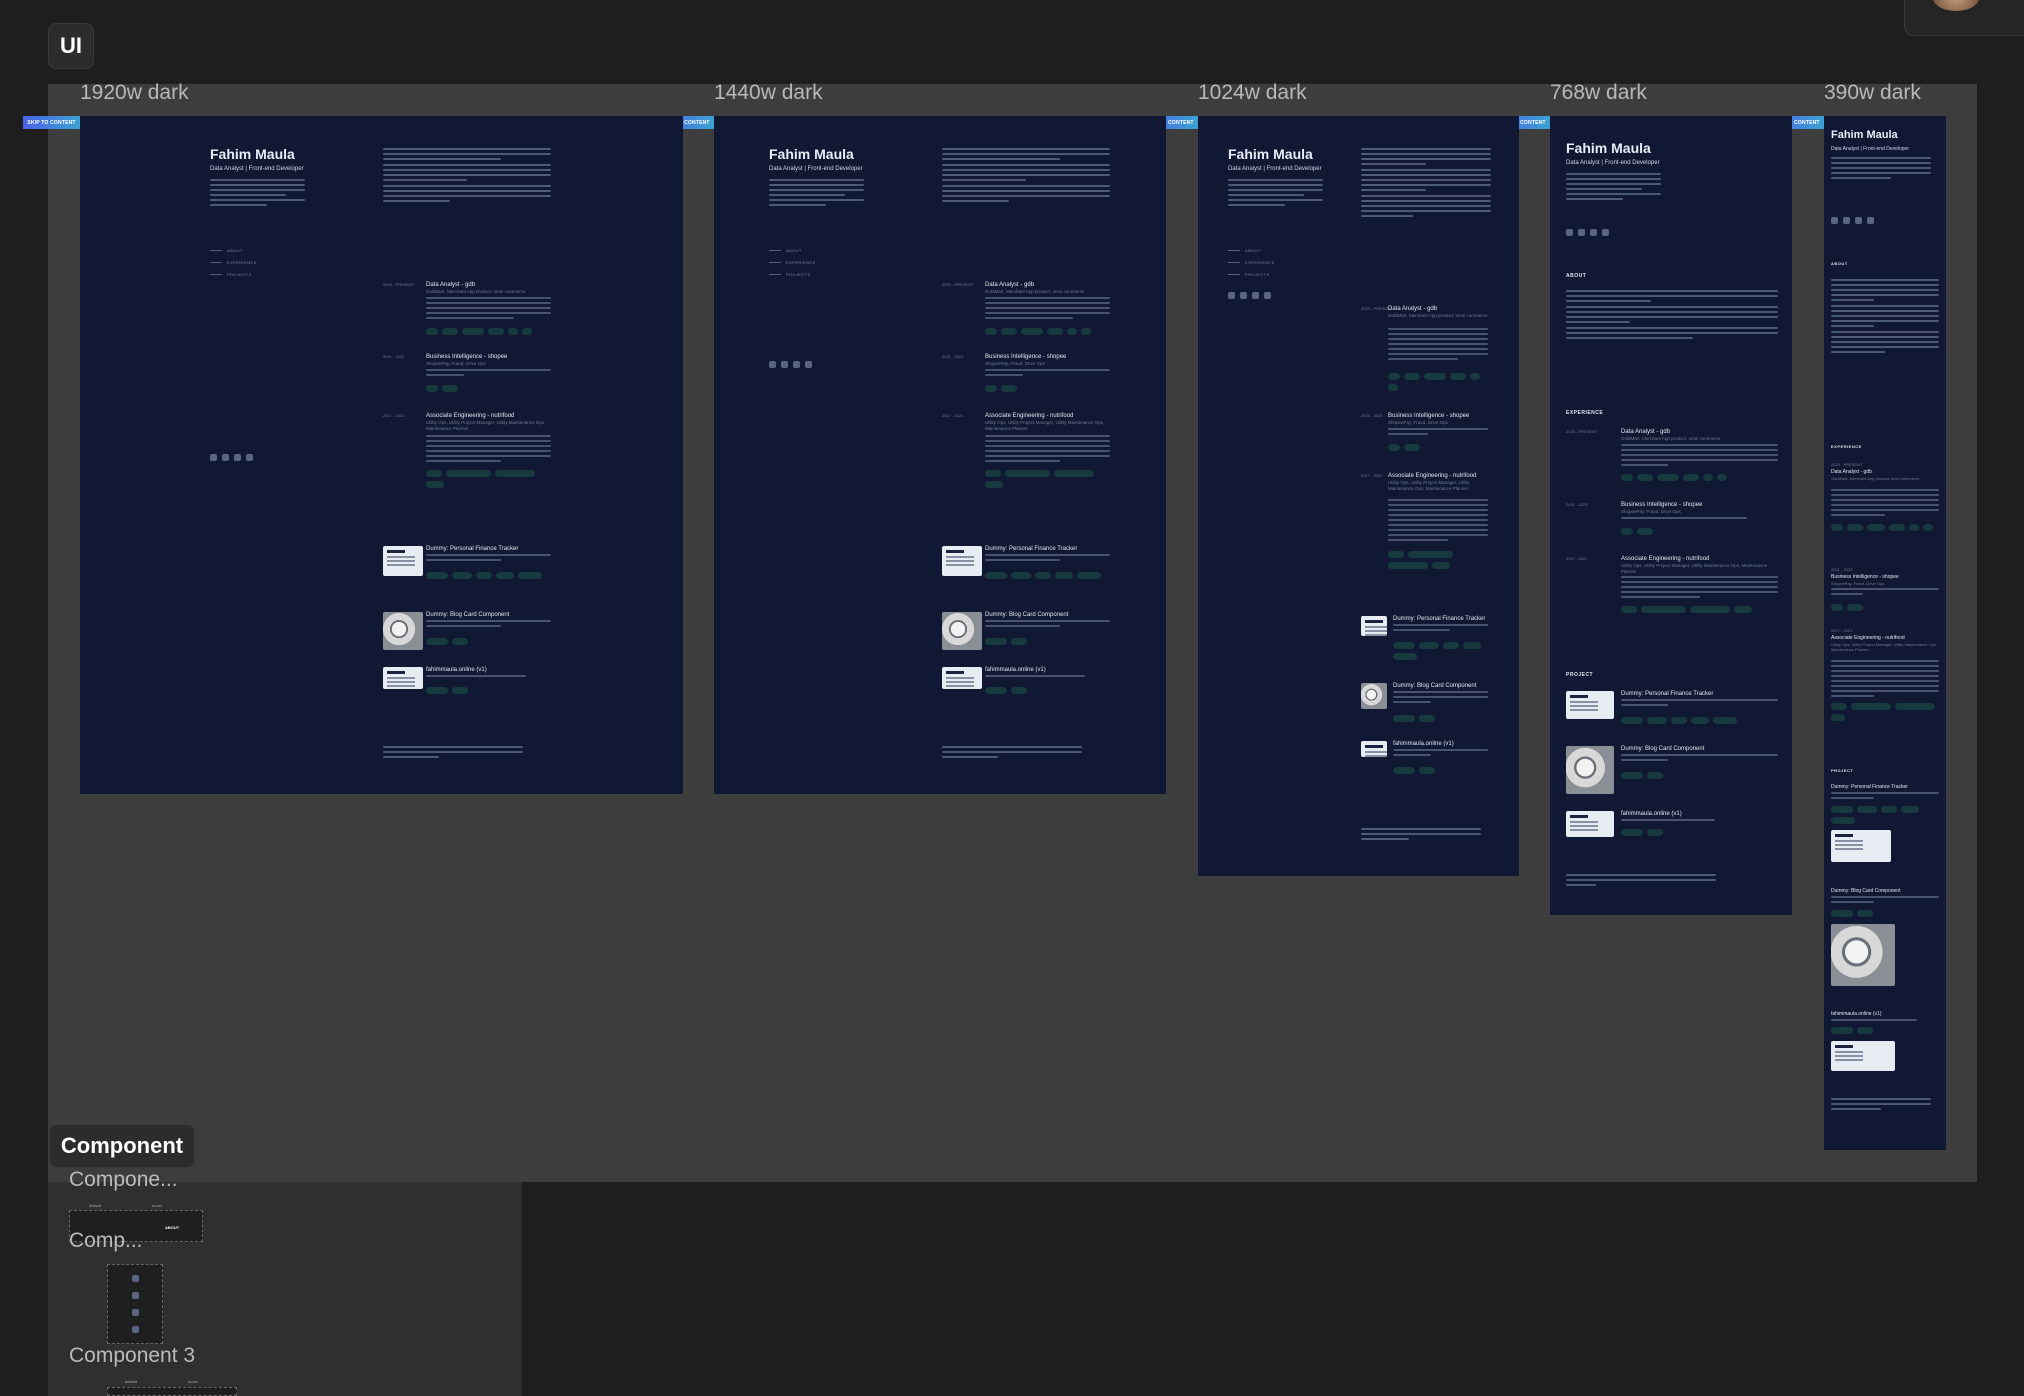 This screenshot has width=2024, height=1396. I want to click on frame-label-1024: 1024w dark, so click(1252, 93).